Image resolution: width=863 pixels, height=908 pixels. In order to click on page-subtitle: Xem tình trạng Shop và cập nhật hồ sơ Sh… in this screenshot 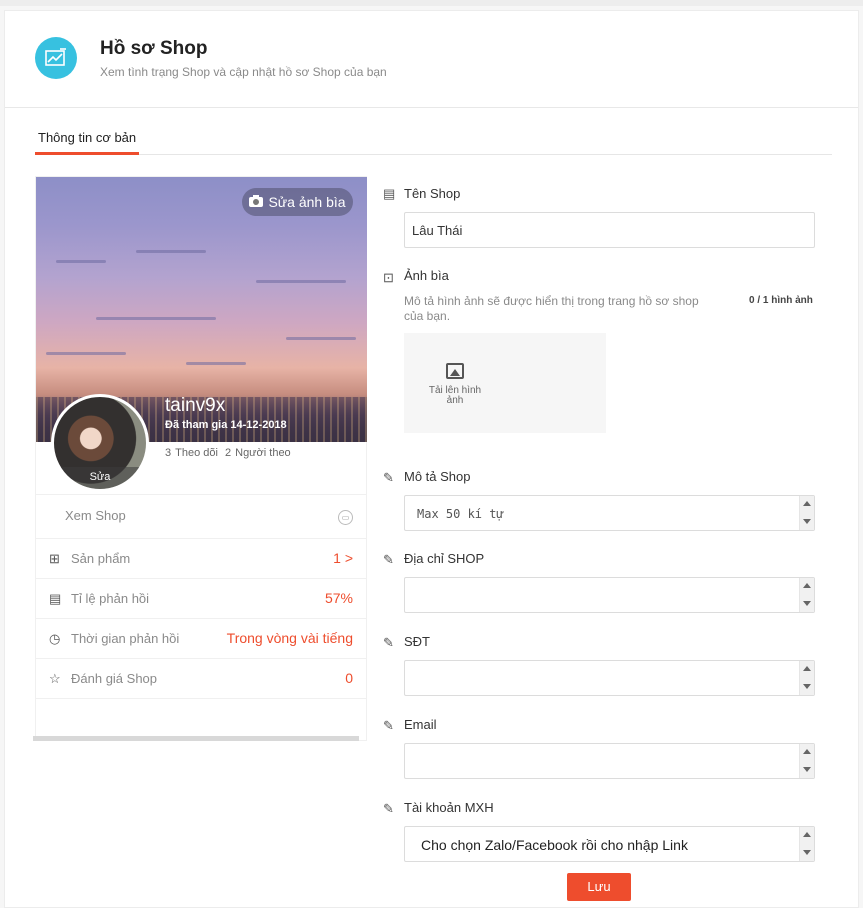, I will do `click(243, 72)`.